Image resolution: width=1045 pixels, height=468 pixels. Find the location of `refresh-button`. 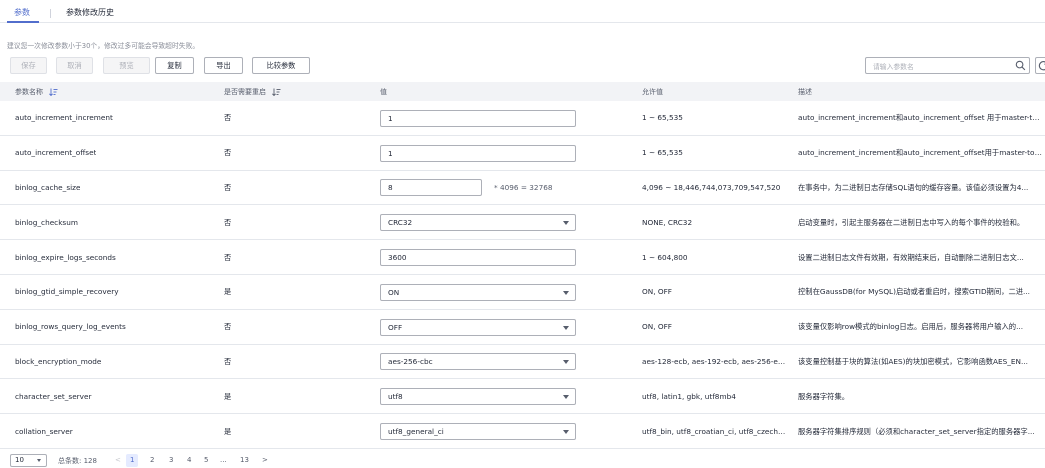

refresh-button is located at coordinates (1040, 65).